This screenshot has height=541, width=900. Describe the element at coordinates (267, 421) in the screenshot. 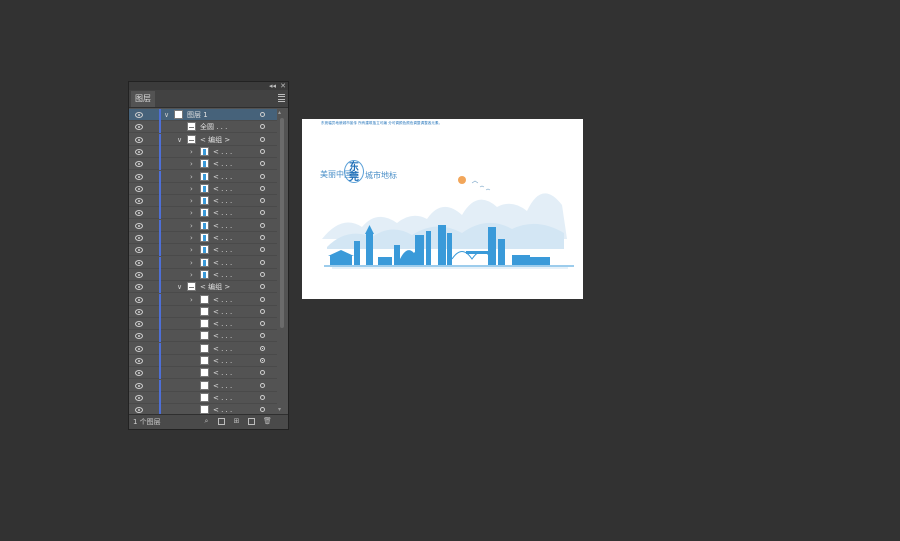

I see `delete-icon: 🗑` at that location.